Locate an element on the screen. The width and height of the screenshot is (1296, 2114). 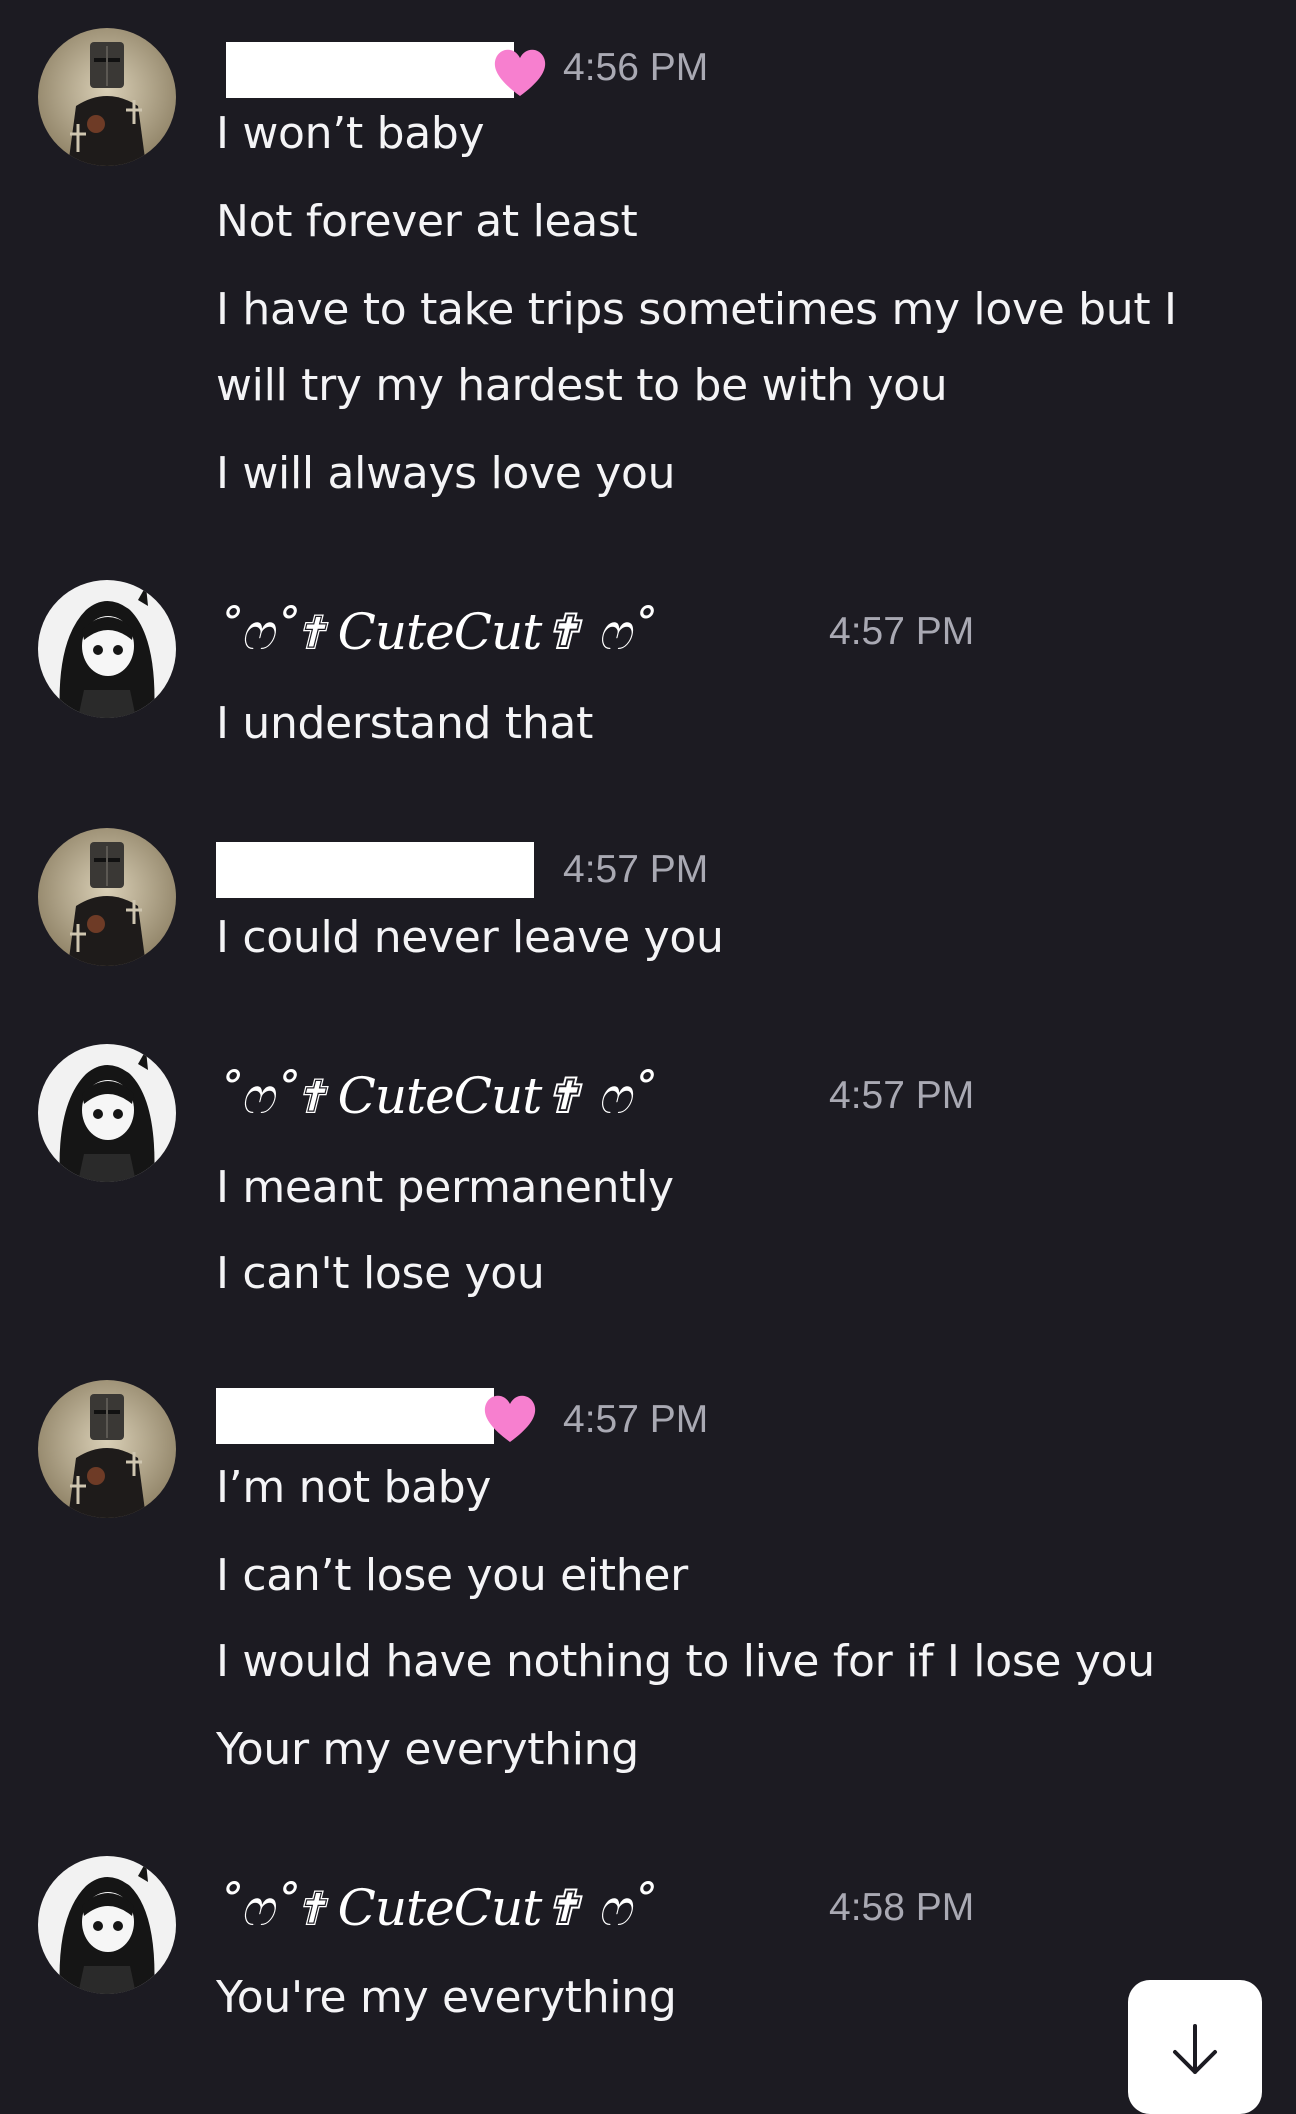
message-timestamp: 4:56 PM is located at coordinates (636, 67).